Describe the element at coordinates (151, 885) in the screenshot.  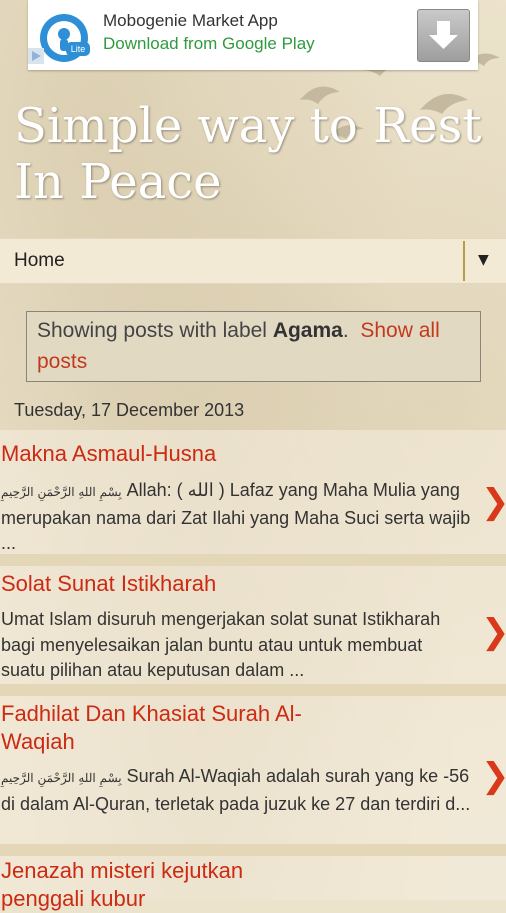
I see `post-title: Jenazah misteri kejutkan penggali kubur` at that location.